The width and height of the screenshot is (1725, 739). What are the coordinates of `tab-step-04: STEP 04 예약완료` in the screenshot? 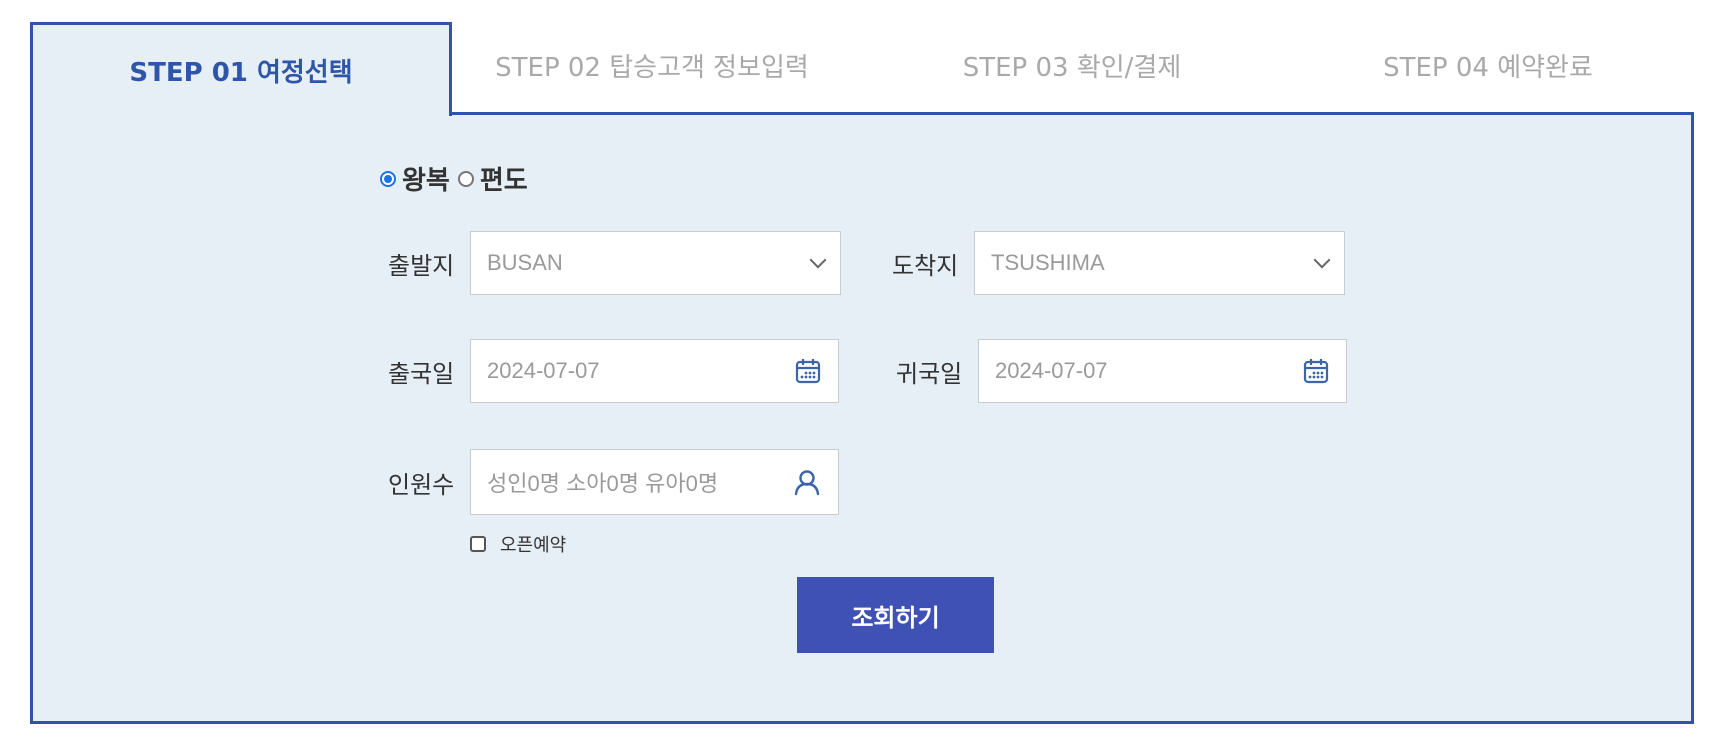 It's located at (1488, 65).